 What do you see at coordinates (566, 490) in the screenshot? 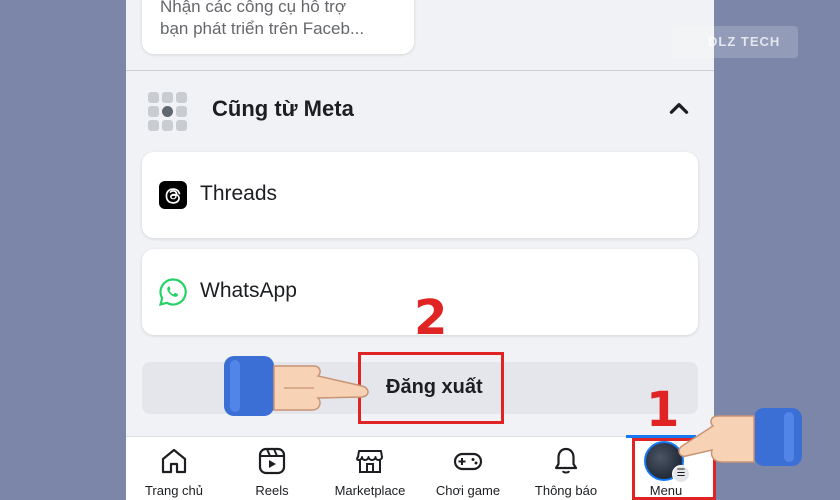
I see `tab-notifications-label: Thông báo` at bounding box center [566, 490].